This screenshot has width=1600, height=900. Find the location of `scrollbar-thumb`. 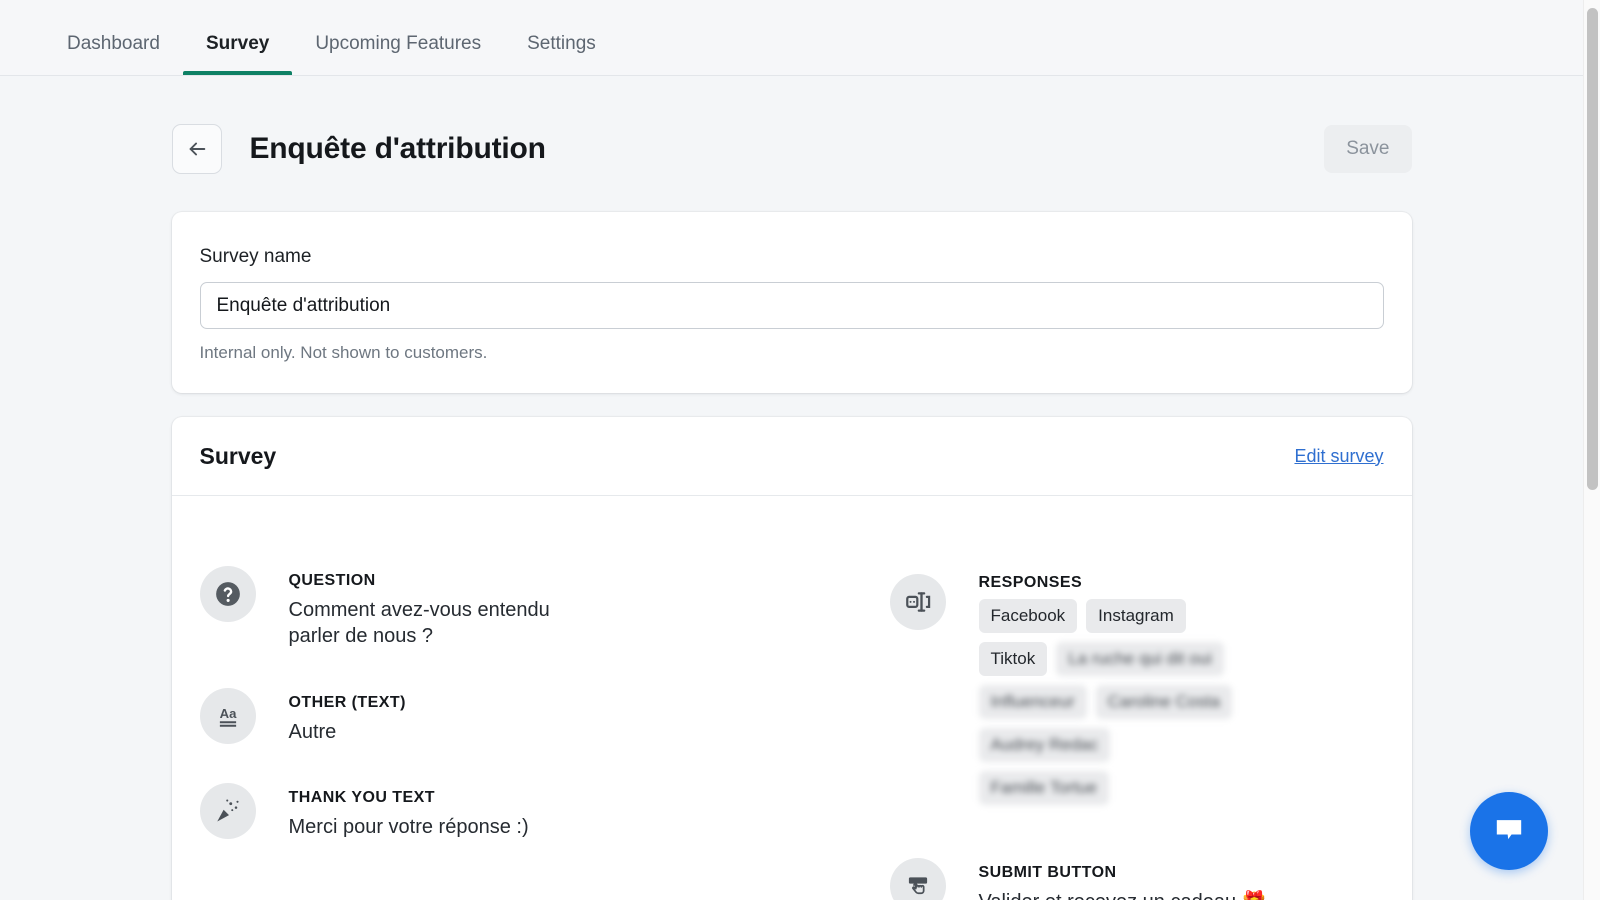

scrollbar-thumb is located at coordinates (1592, 249).